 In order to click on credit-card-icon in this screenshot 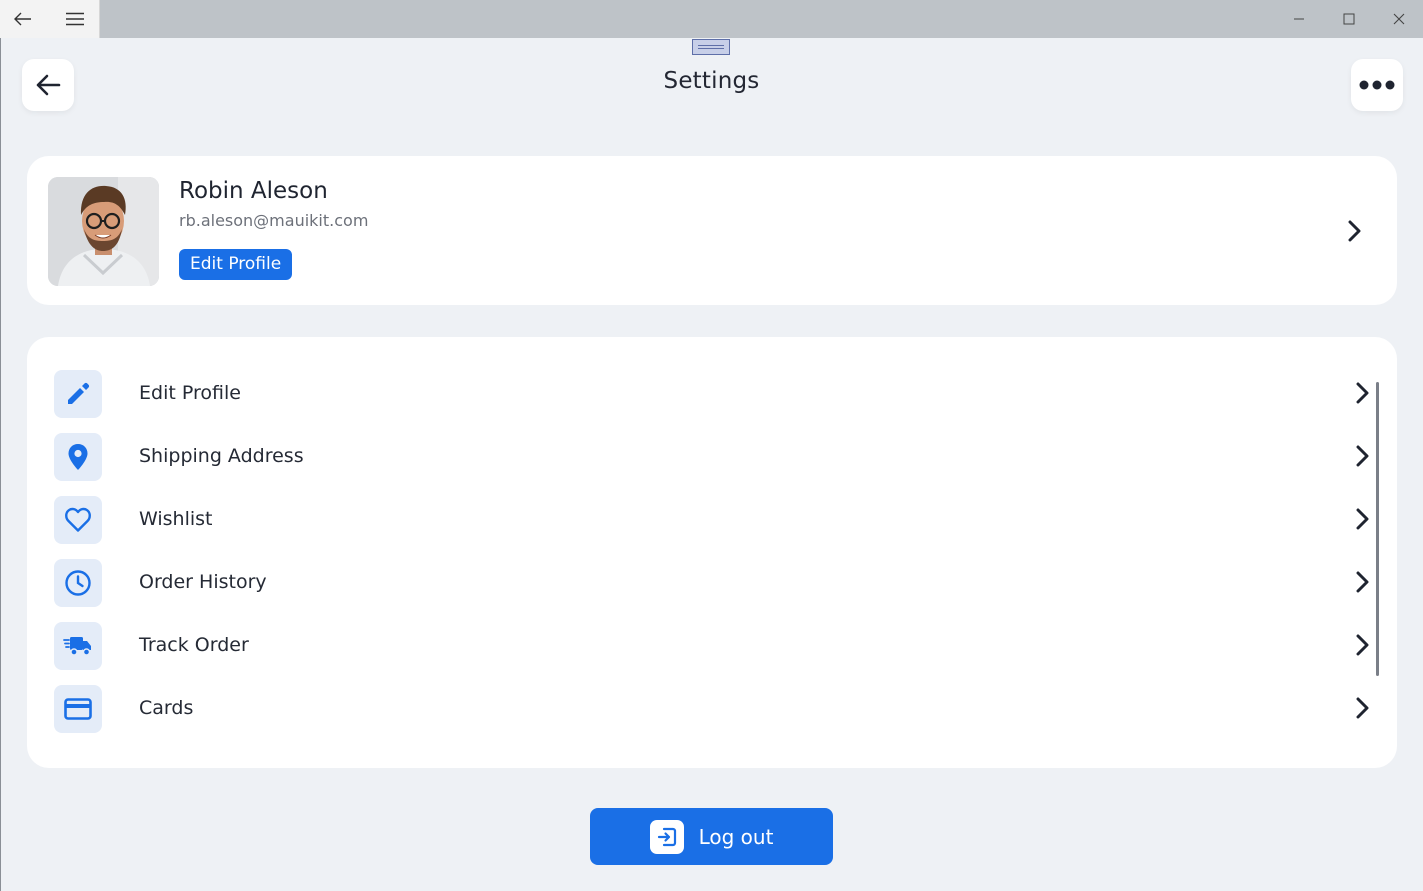, I will do `click(78, 709)`.